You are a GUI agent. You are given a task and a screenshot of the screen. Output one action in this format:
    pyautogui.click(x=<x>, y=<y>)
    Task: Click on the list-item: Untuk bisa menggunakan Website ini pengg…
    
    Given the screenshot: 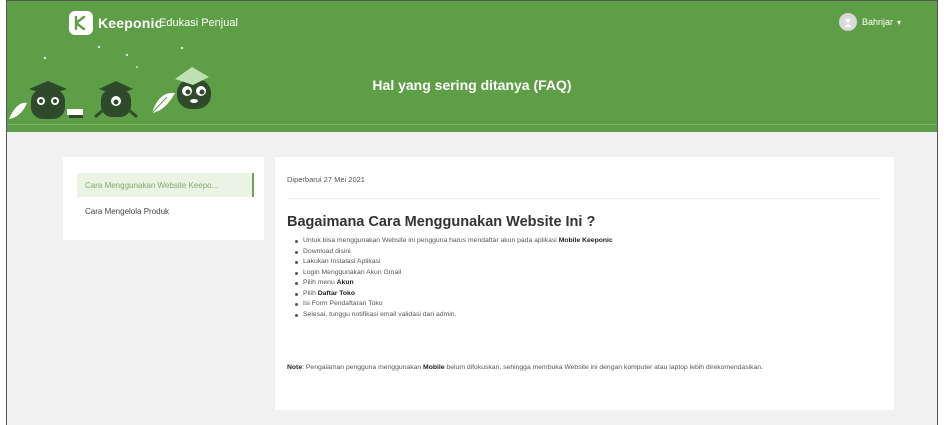 What is the action you would take?
    pyautogui.click(x=454, y=241)
    